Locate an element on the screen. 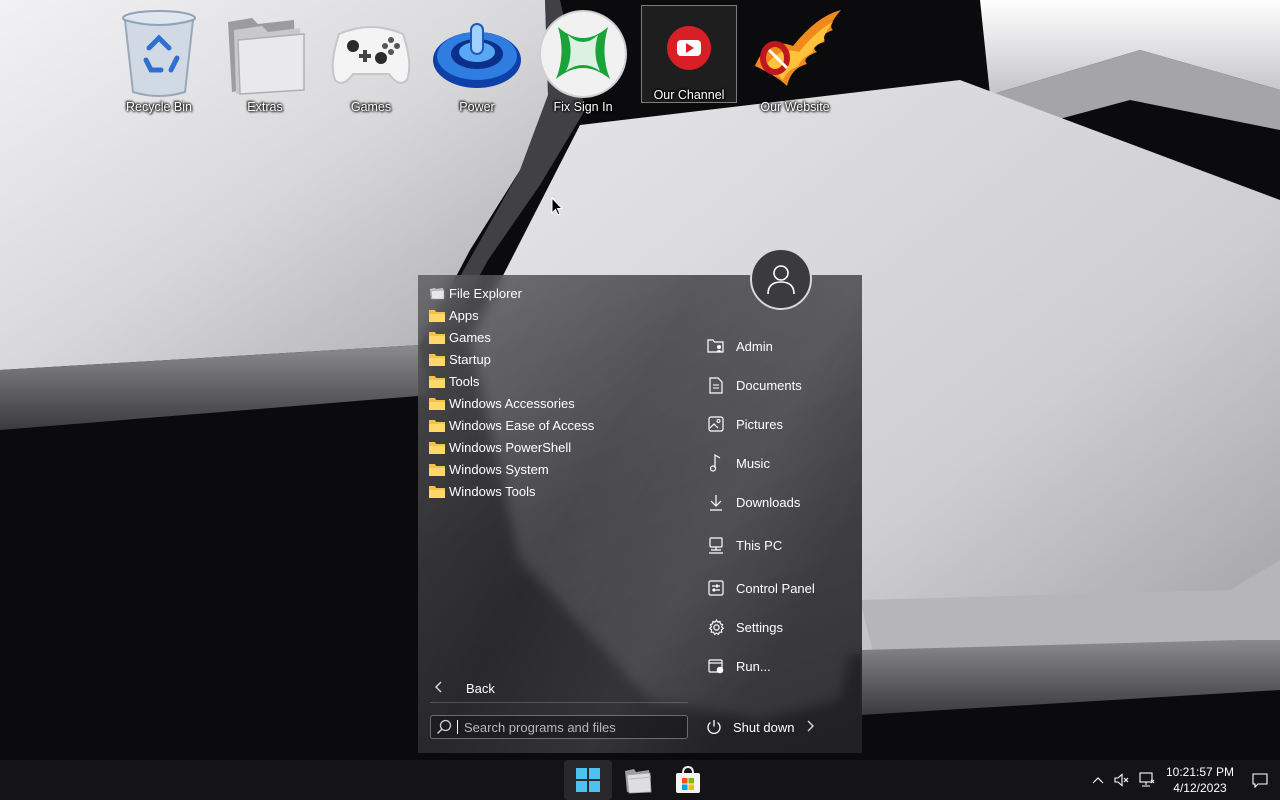 The width and height of the screenshot is (1280, 800). user-avatar is located at coordinates (781, 279).